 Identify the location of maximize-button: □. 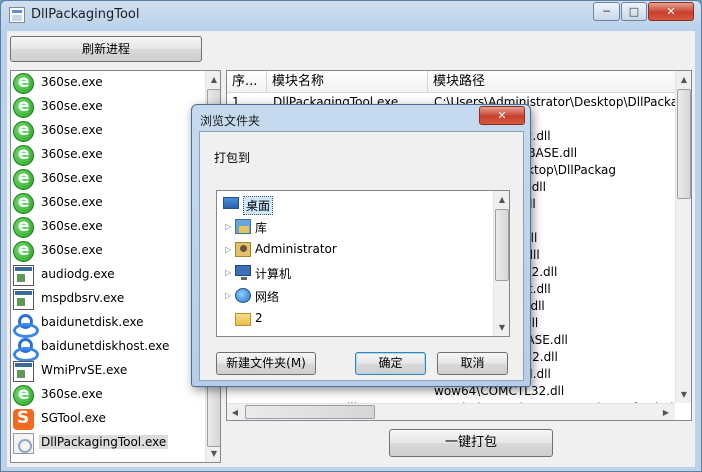
(634, 11).